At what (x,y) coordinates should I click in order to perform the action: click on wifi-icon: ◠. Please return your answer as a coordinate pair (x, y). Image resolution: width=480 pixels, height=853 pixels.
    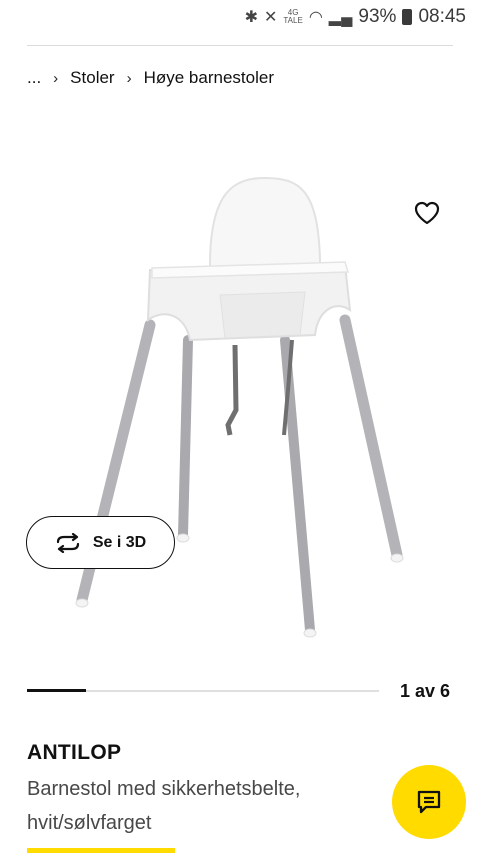
    Looking at the image, I should click on (315, 17).